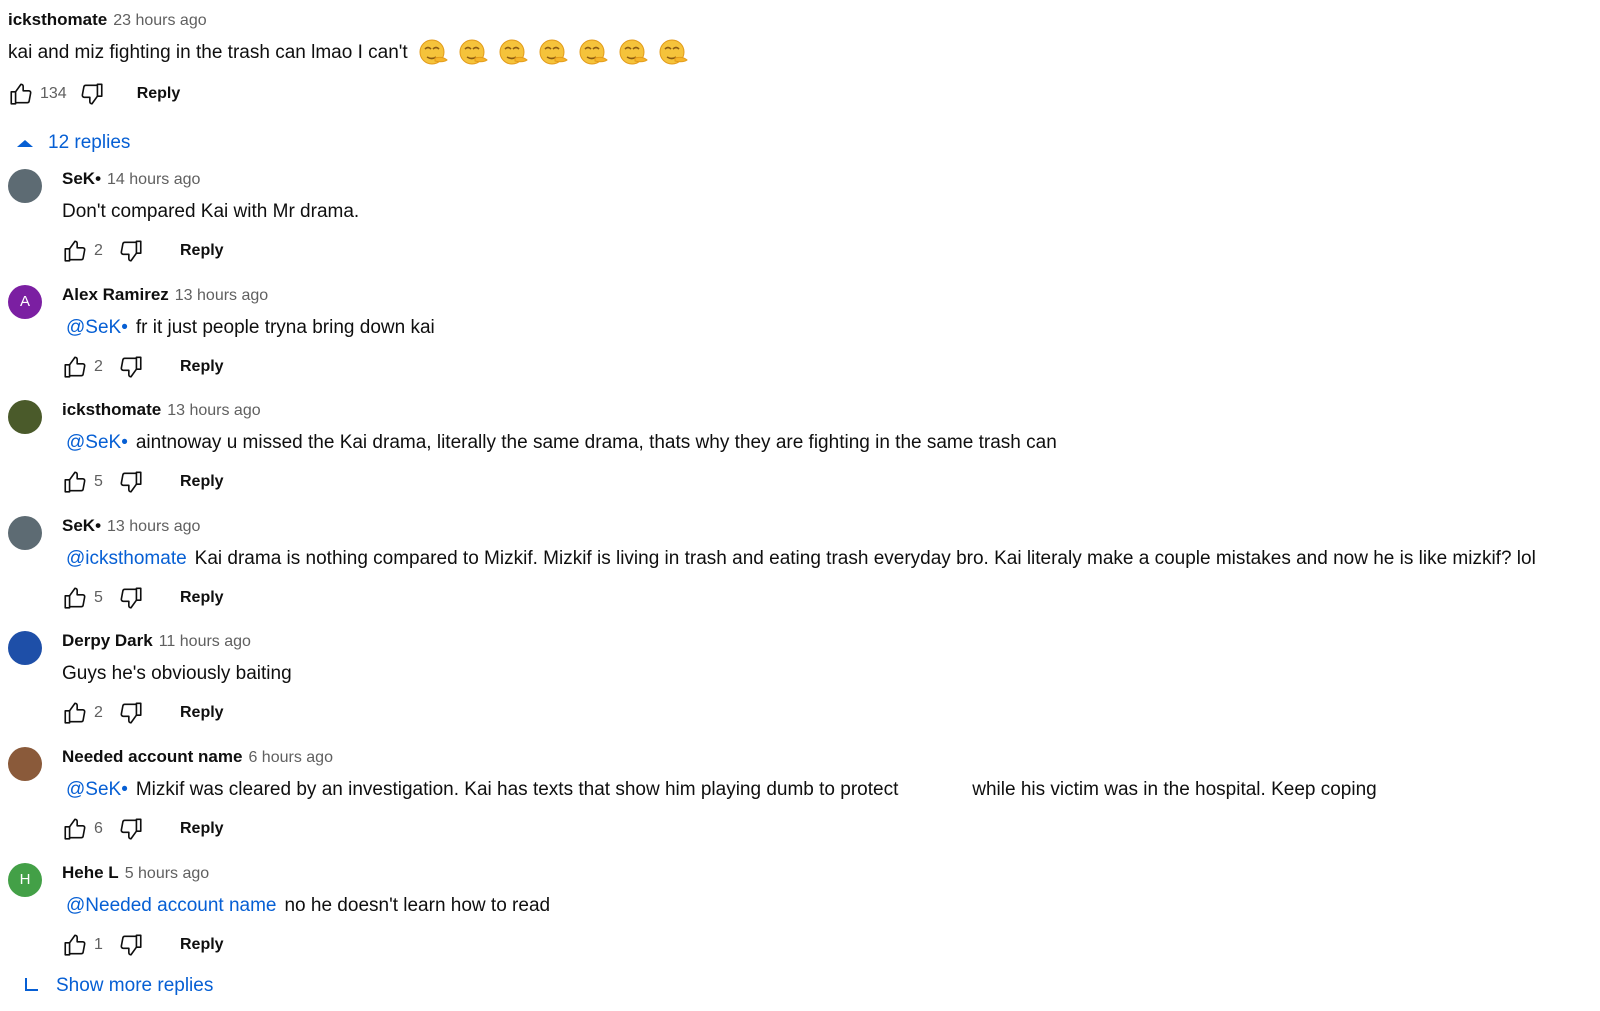 This screenshot has height=1011, width=1600. Describe the element at coordinates (111, 410) in the screenshot. I see `reply-author: icksthomate` at that location.